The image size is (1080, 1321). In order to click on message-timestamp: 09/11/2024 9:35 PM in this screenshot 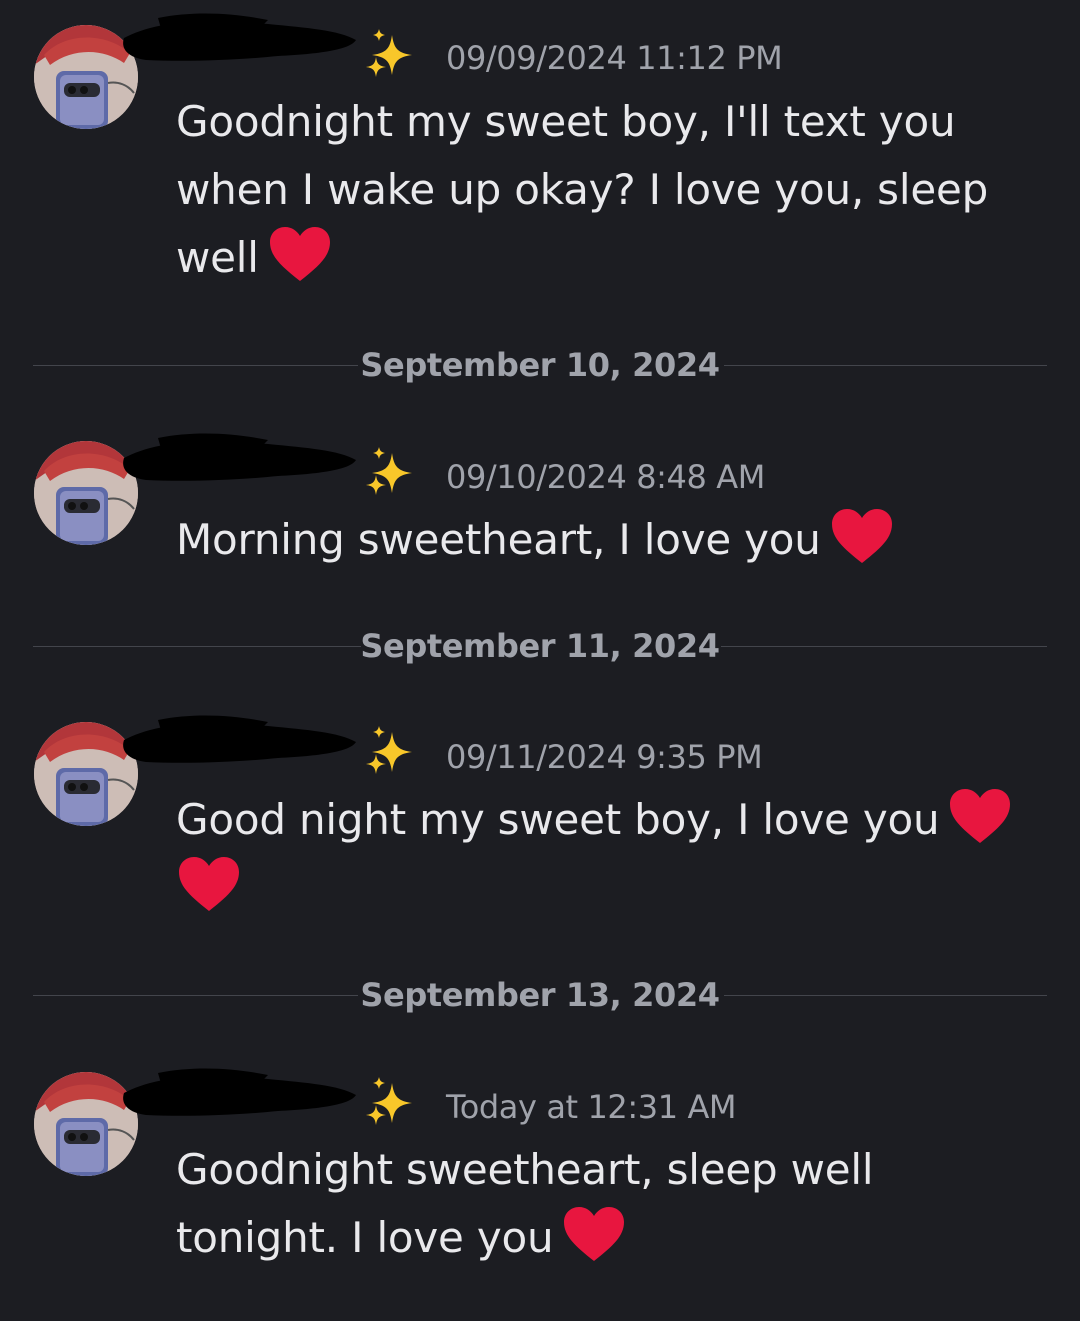, I will do `click(604, 757)`.